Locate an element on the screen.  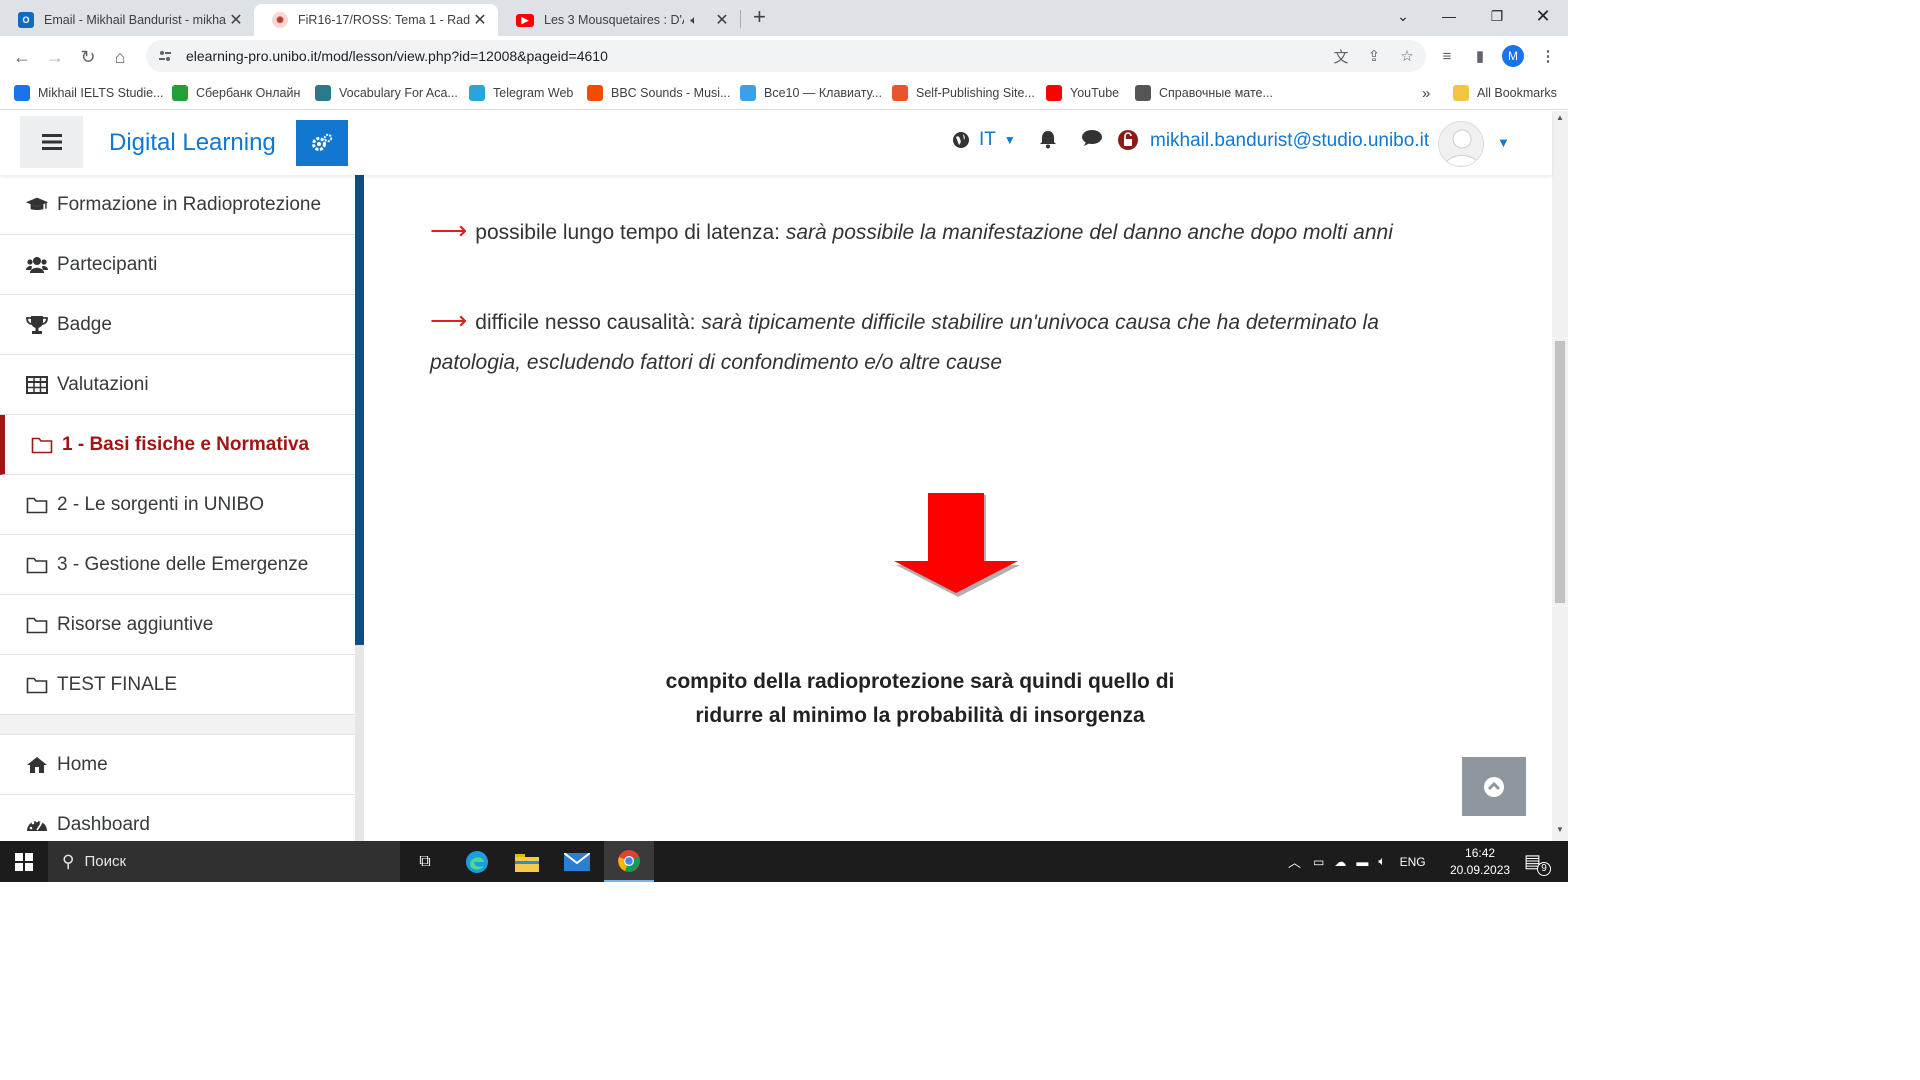
sidebar-item-label: Partecipanti is located at coordinates (107, 264).